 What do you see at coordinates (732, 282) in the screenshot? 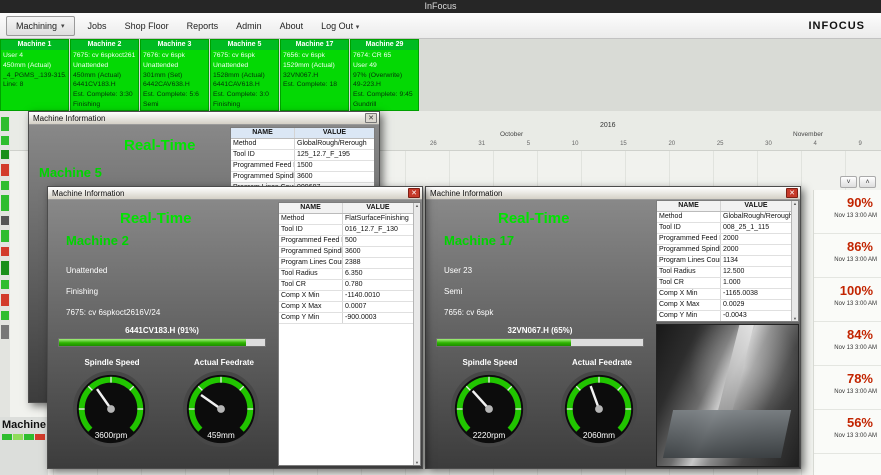
I see `param-value: 1.000` at bounding box center [732, 282].